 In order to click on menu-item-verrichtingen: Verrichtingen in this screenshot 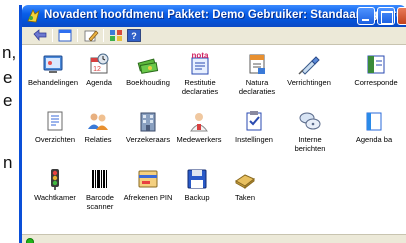, I will do `click(309, 70)`.